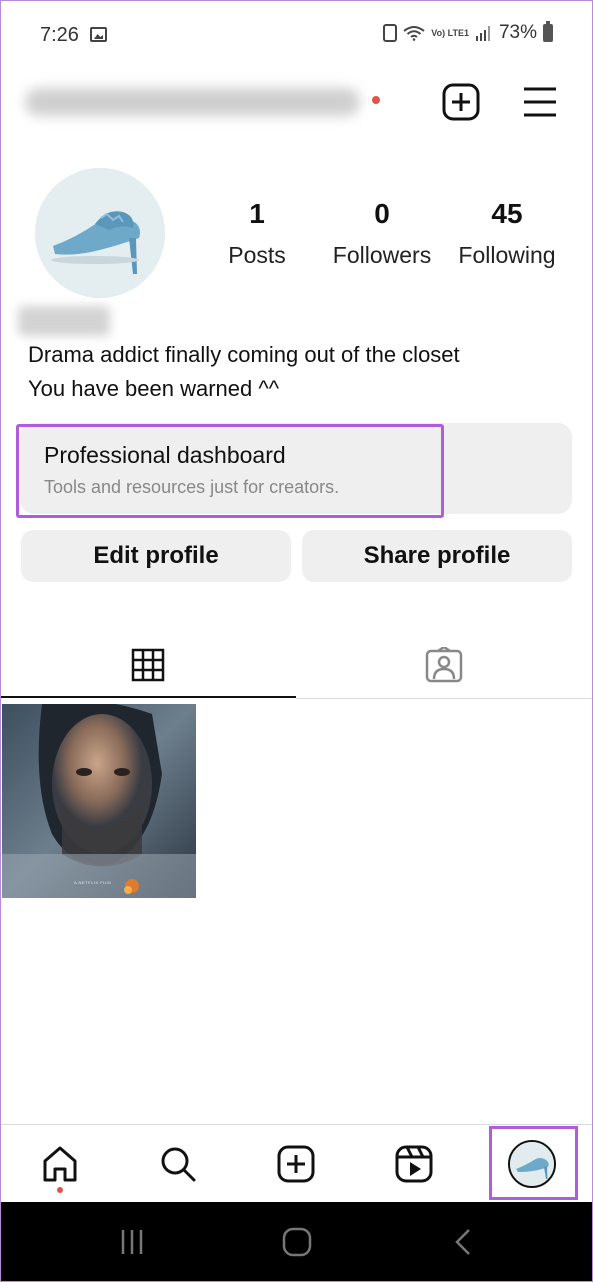 The height and width of the screenshot is (1282, 593). Describe the element at coordinates (257, 255) in the screenshot. I see `posts-label: Posts` at that location.